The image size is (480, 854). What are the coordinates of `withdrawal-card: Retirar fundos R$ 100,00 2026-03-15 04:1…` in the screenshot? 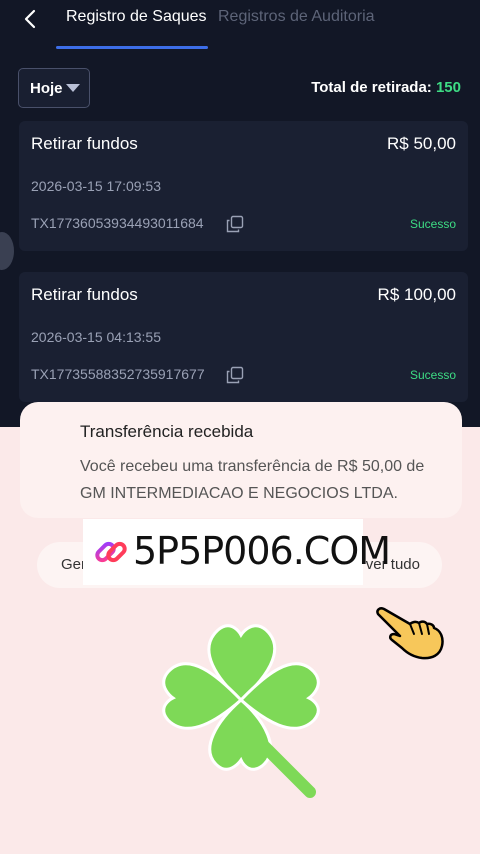 It's located at (243, 337).